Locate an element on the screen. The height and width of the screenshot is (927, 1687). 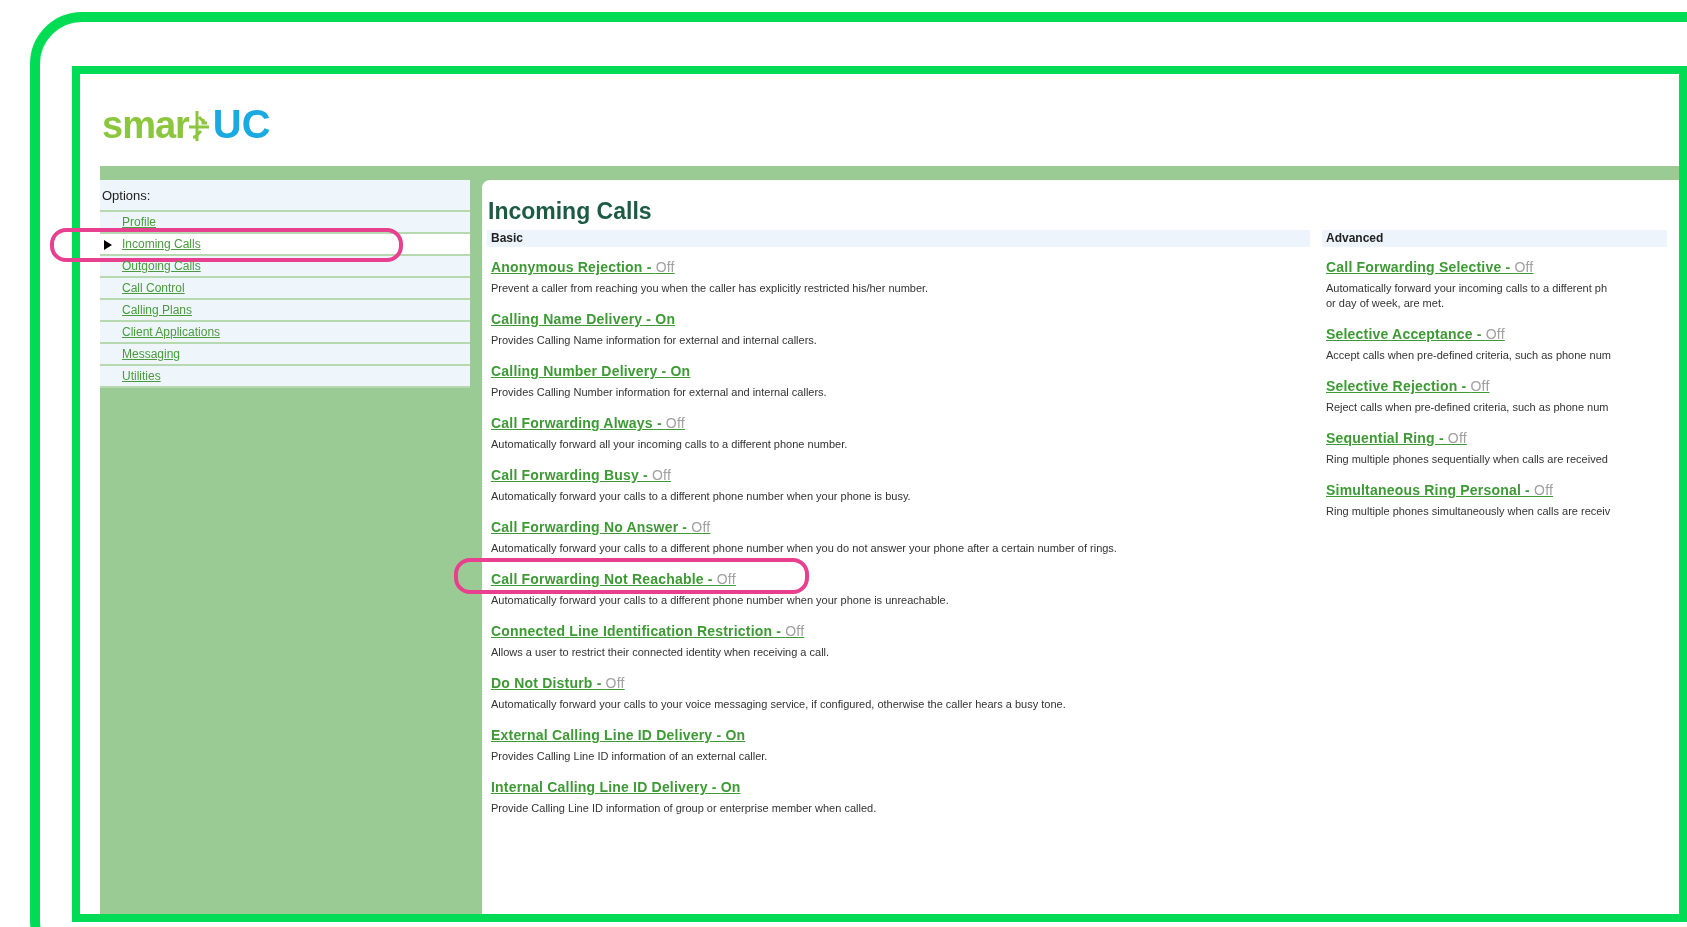
feature-link: External Calling Line ID Delivery - On is located at coordinates (618, 735).